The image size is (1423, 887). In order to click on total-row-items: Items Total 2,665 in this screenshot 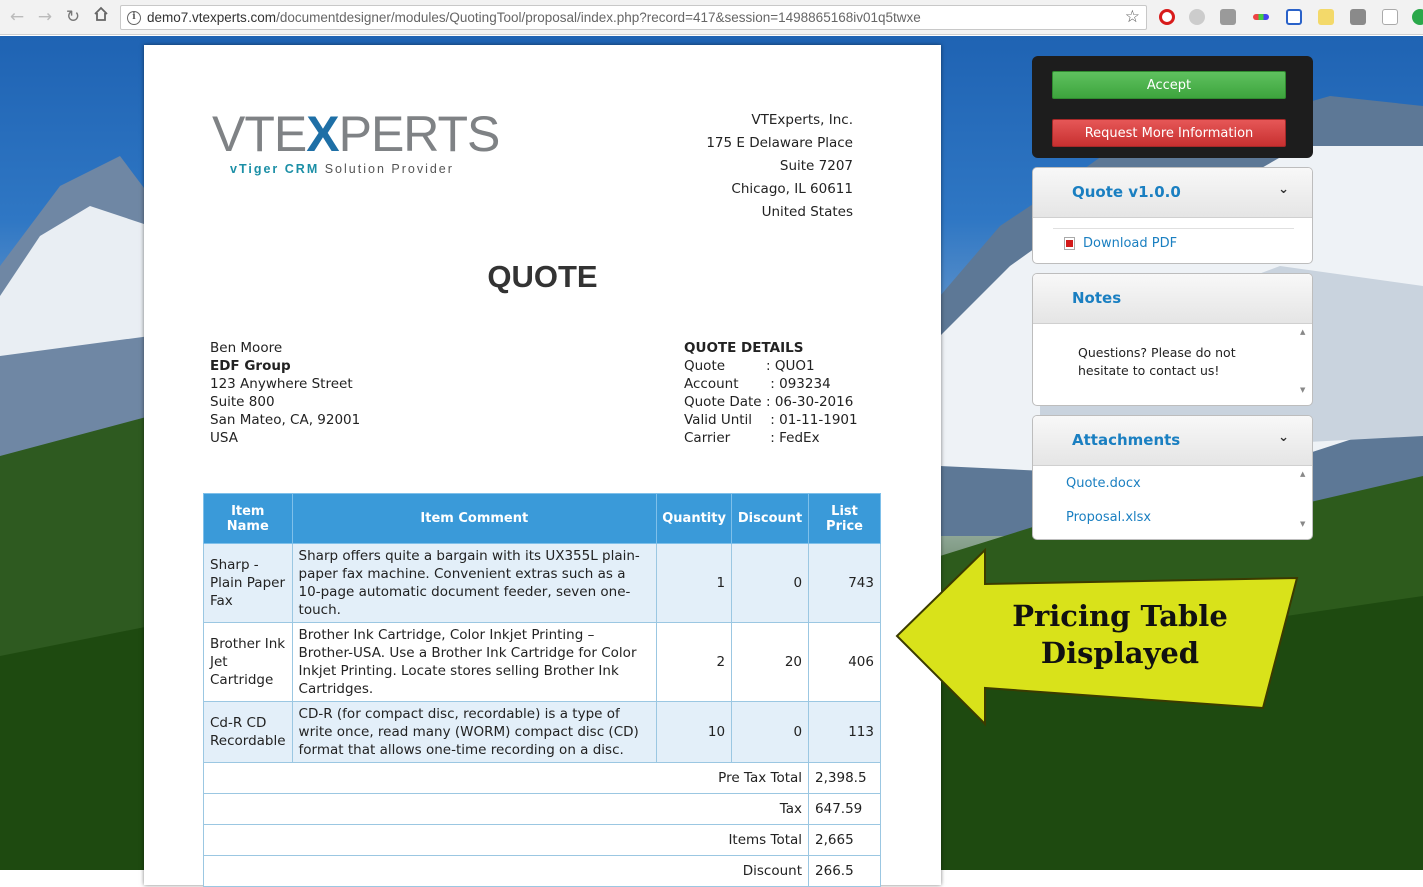, I will do `click(541, 840)`.